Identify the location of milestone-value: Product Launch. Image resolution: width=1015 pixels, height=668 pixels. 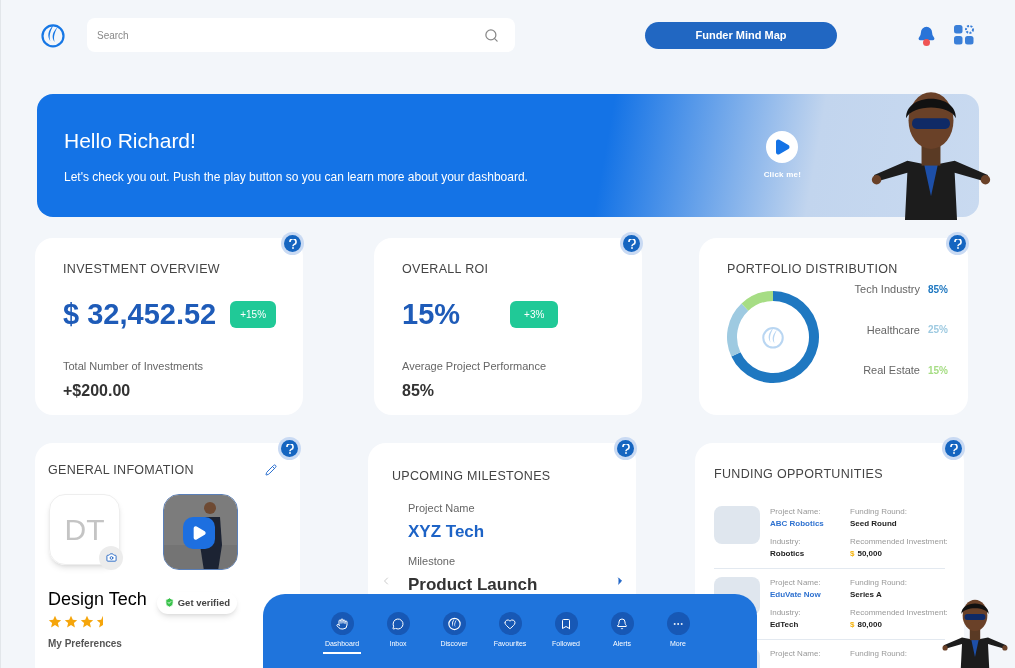
(473, 585).